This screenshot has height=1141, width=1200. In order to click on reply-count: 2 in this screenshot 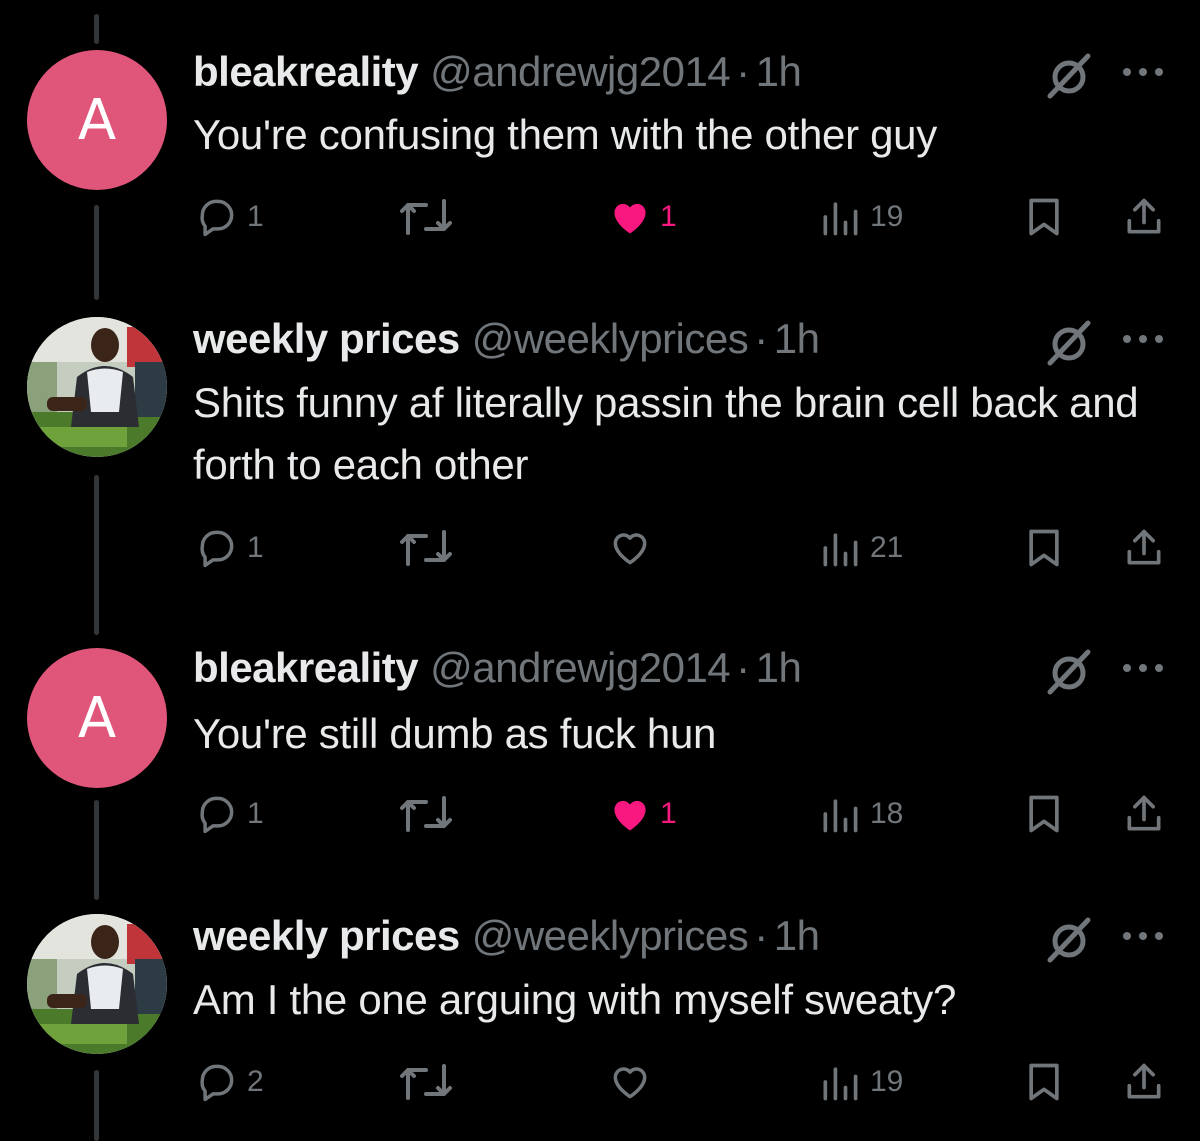, I will do `click(255, 1081)`.